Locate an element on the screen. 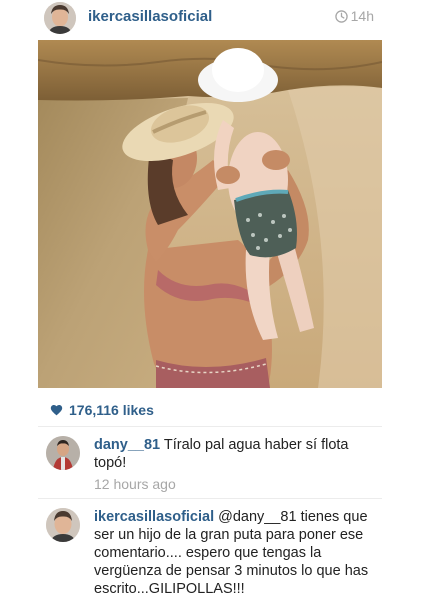 This screenshot has width=445, height=599. heart-icon is located at coordinates (56, 410).